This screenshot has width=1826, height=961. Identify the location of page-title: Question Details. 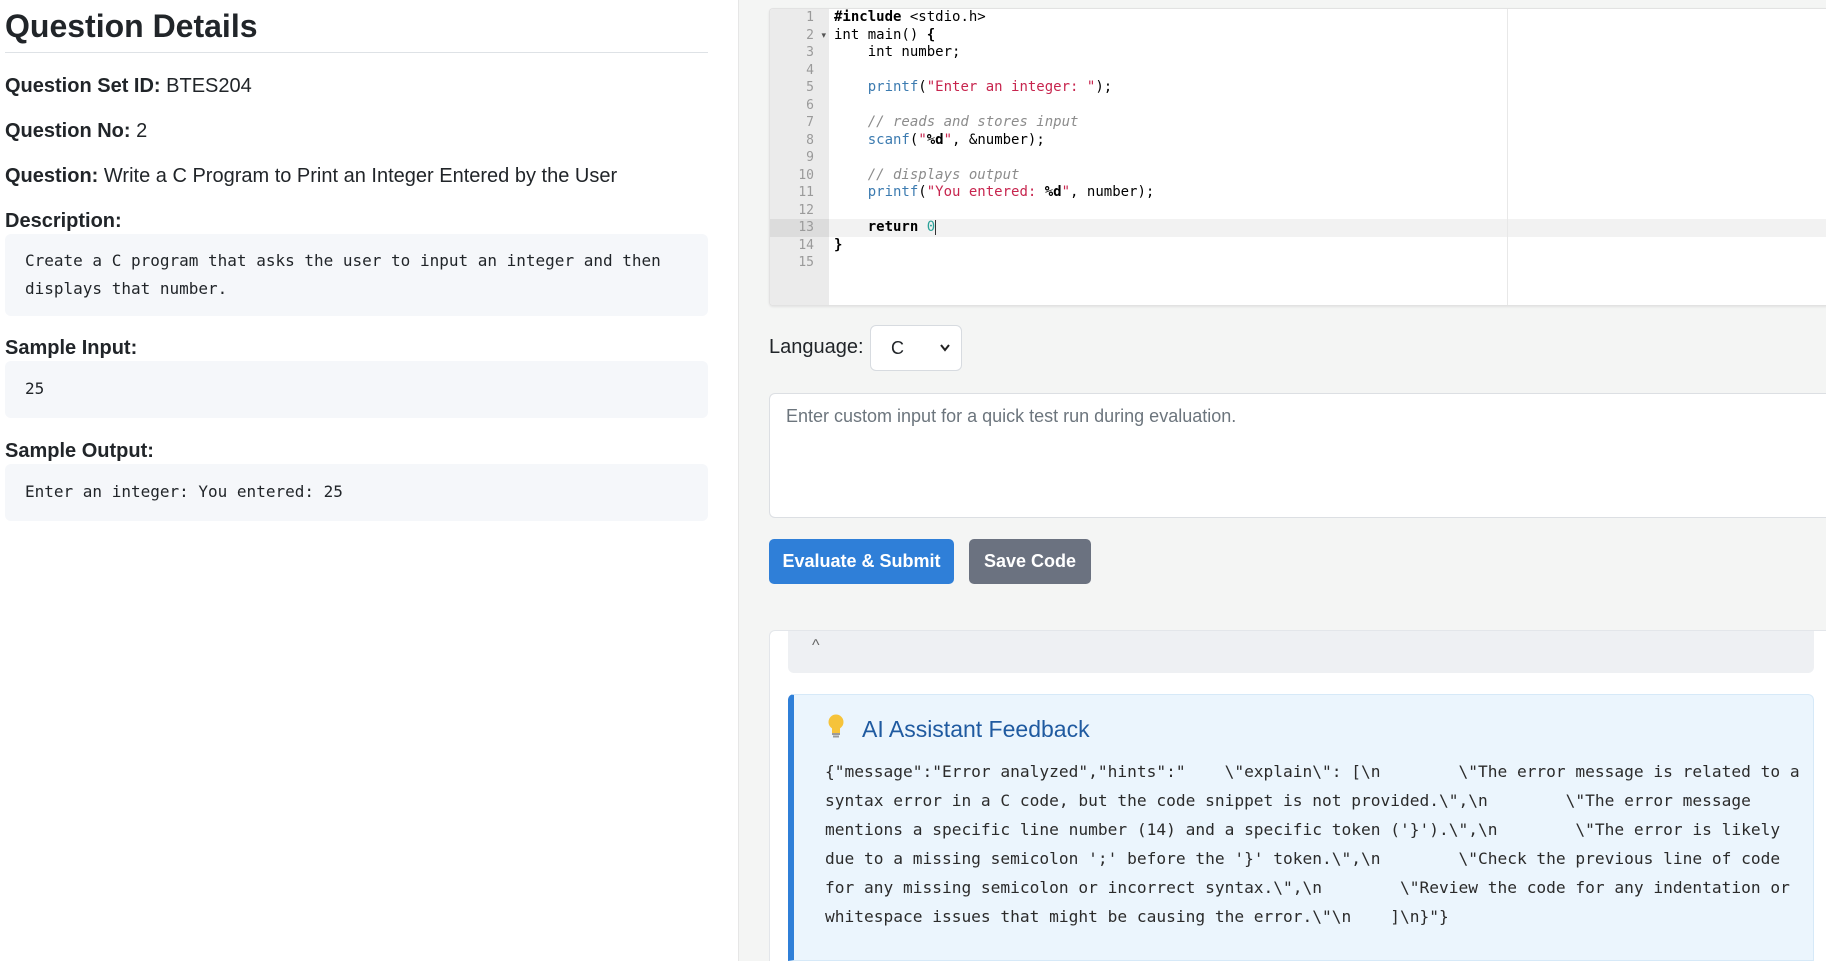
(131, 26).